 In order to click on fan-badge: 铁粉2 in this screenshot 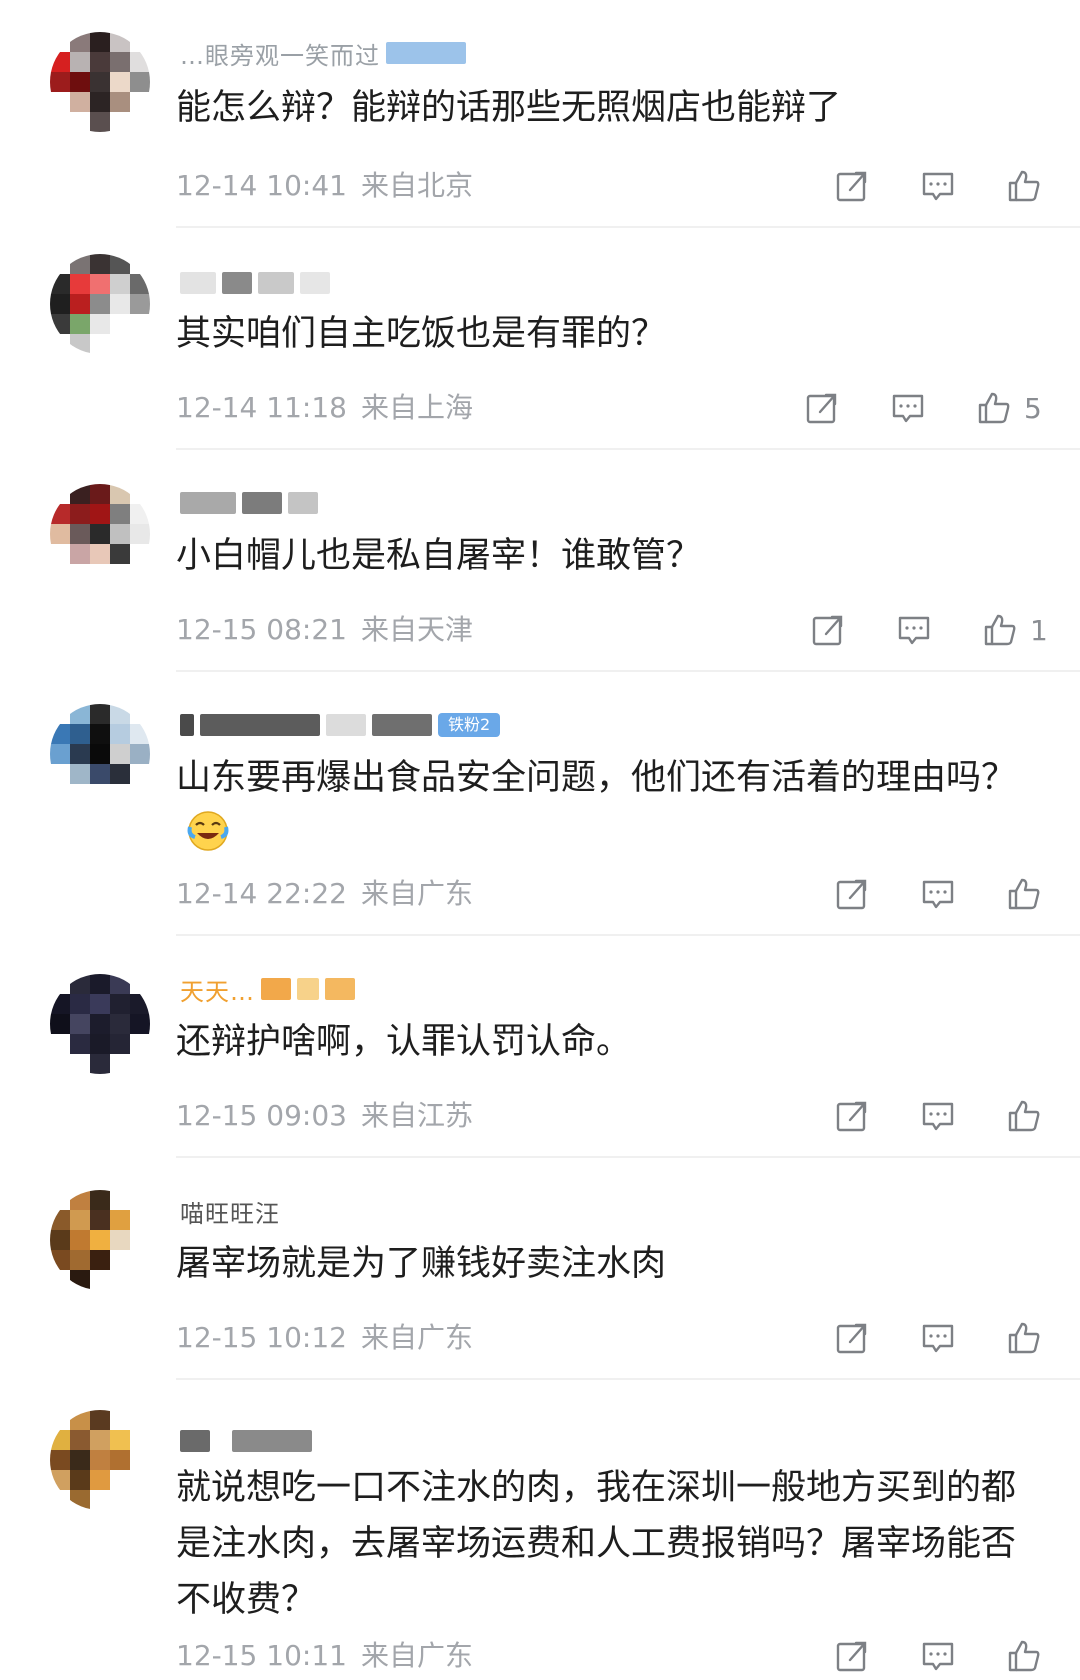, I will do `click(469, 725)`.